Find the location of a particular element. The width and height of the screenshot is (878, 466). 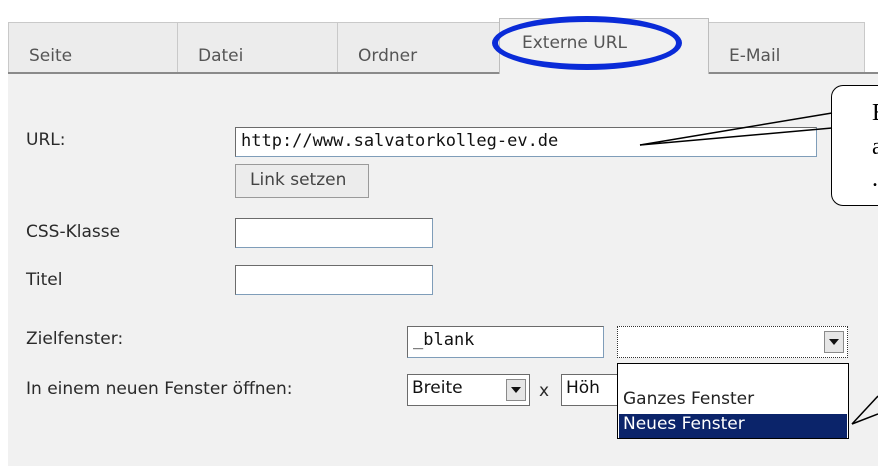

title-input is located at coordinates (334, 280).